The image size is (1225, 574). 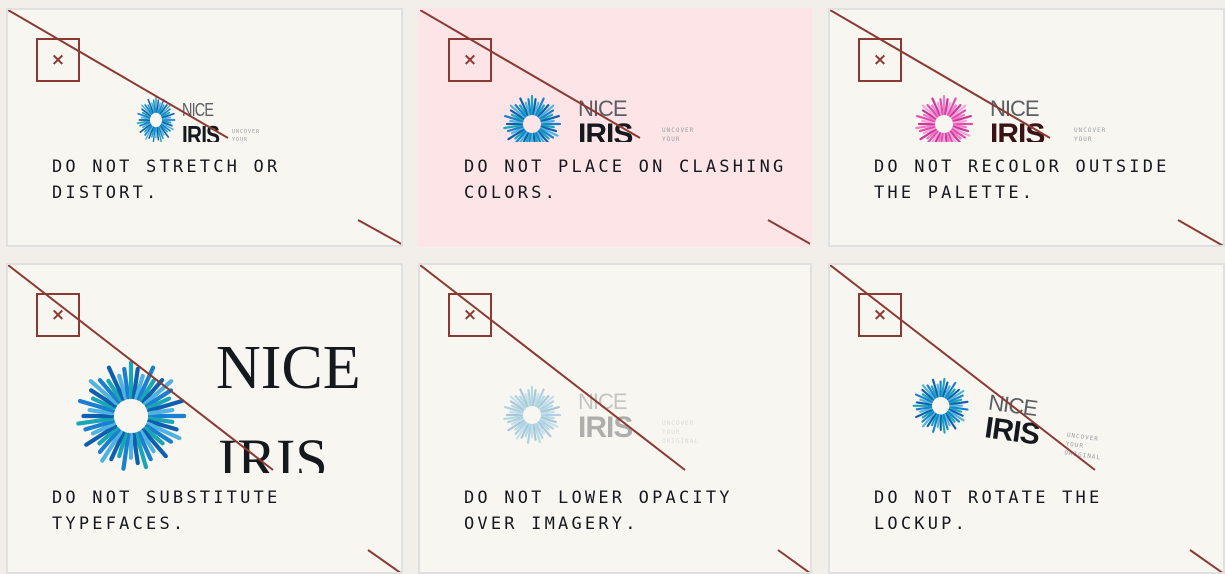 I want to click on misuse-caption: DO NOT LOWER OPACITY OVER IMAGERY., so click(x=598, y=511).